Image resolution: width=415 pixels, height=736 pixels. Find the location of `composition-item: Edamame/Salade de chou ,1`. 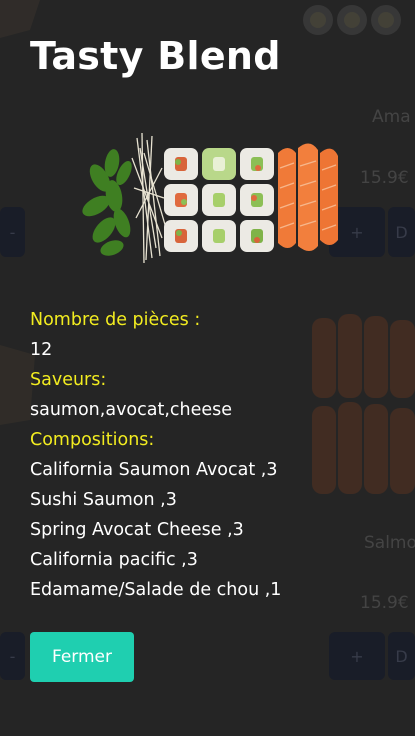

composition-item: Edamame/Salade de chou ,1 is located at coordinates (156, 590).